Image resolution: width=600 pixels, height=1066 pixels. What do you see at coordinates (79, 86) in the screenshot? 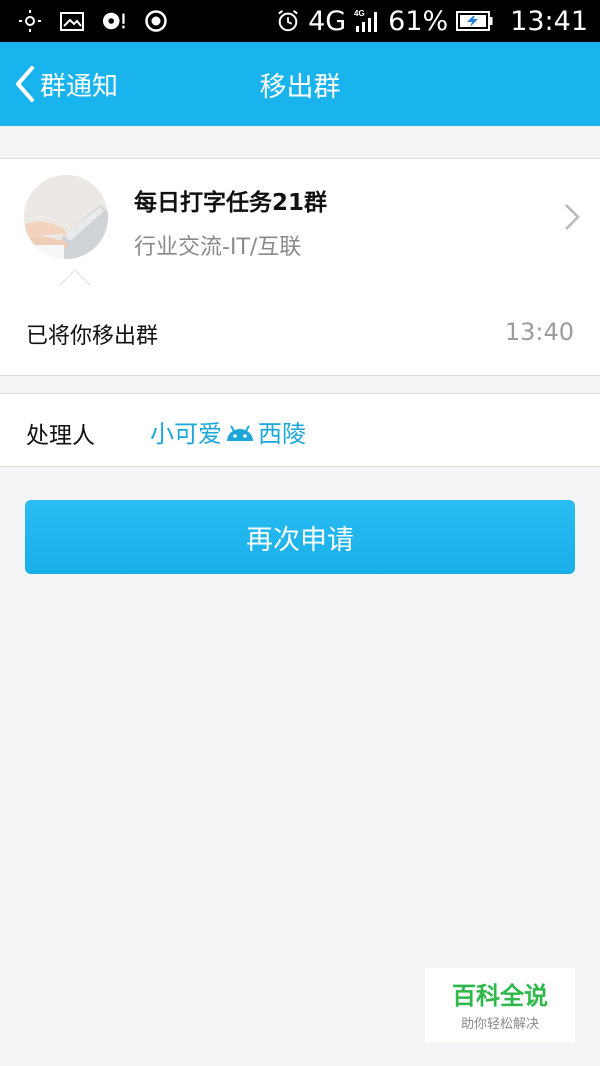
I see `back-label: 群通知` at bounding box center [79, 86].